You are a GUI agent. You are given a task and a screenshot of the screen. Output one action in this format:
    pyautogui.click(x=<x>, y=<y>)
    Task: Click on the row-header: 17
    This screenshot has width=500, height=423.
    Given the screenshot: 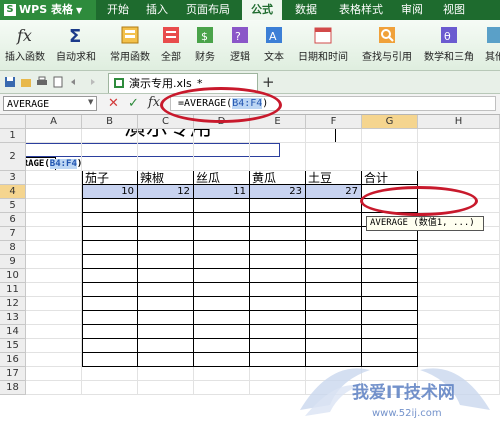 What is the action you would take?
    pyautogui.click(x=13, y=374)
    